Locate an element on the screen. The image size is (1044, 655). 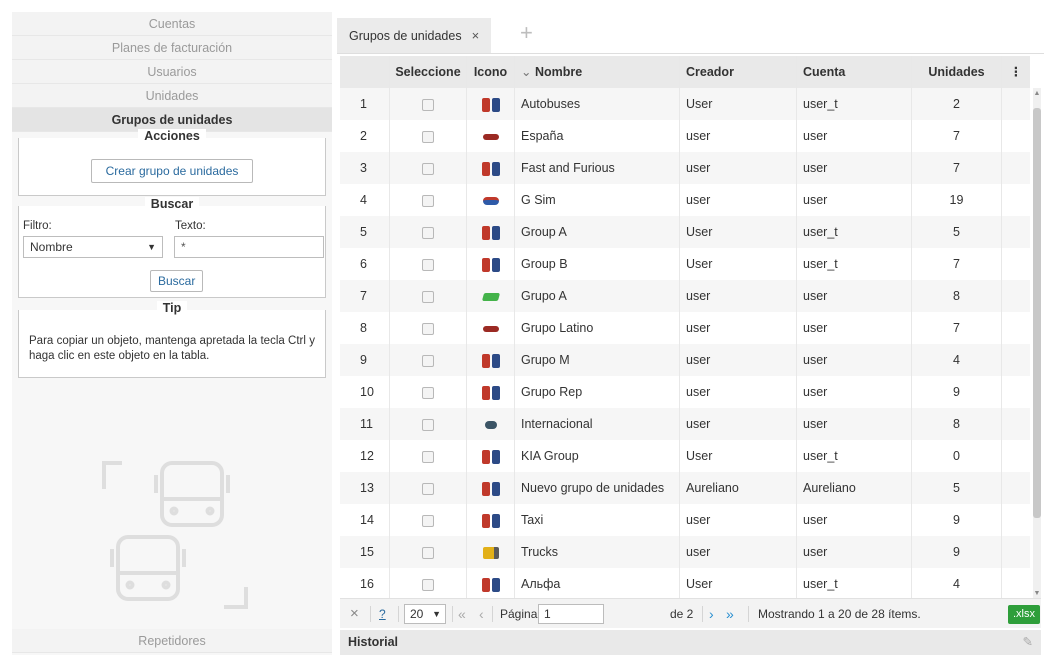
sidebar-item-usuarios: Usuarios is located at coordinates (172, 72).